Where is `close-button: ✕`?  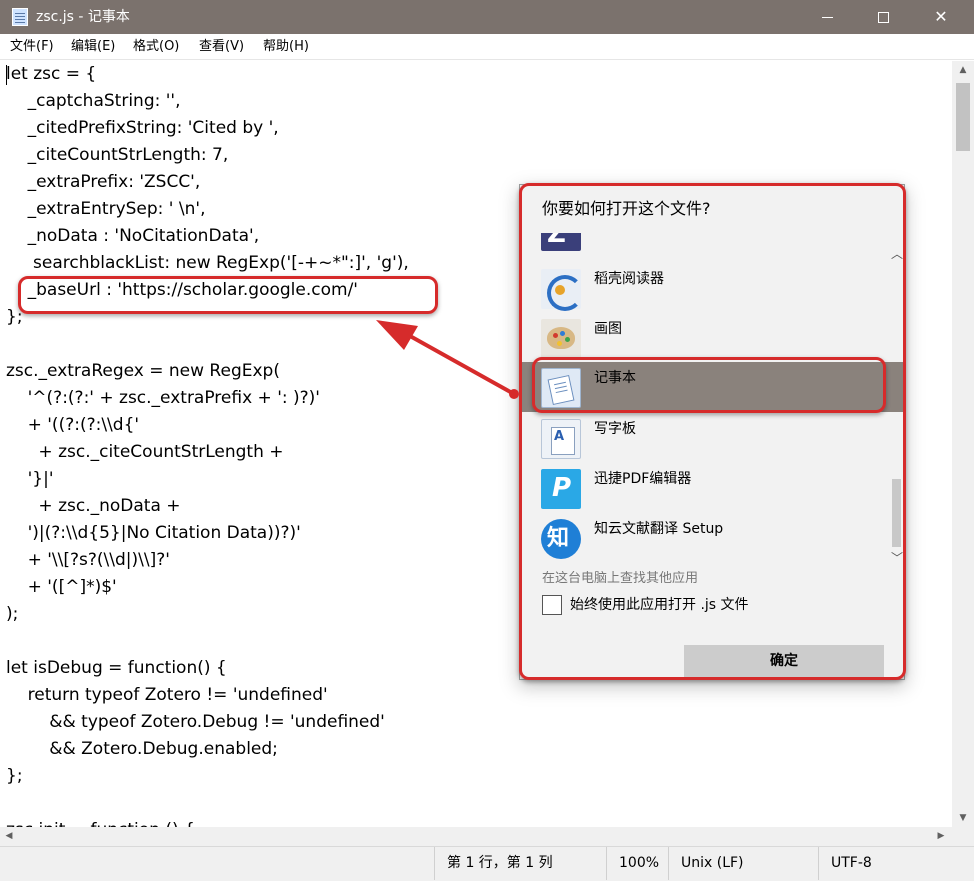
close-button: ✕ is located at coordinates (941, 17).